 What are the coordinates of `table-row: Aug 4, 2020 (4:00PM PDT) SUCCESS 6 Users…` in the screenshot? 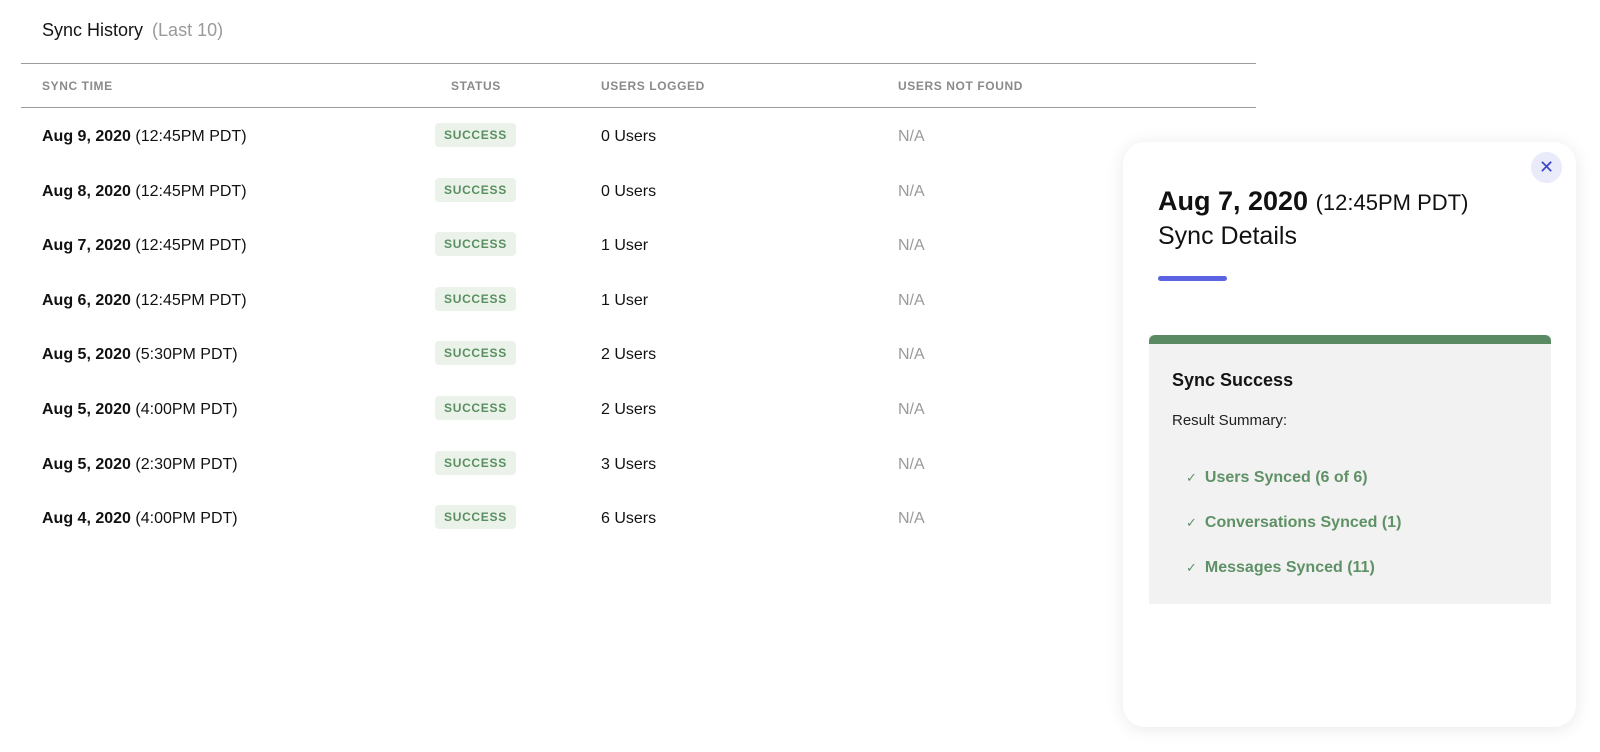 It's located at (638, 517).